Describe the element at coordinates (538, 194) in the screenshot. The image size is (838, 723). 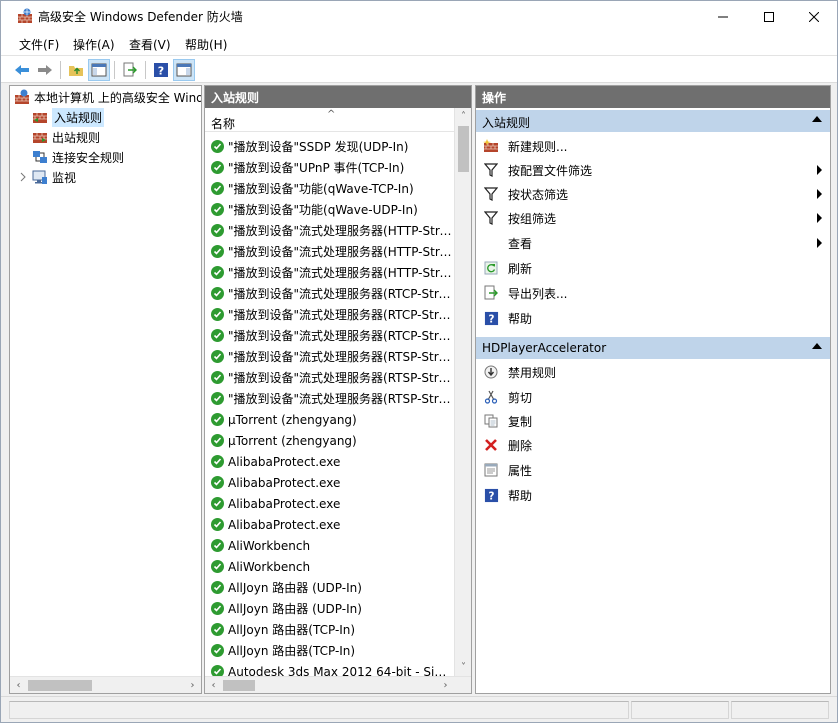
I see `action-label: 按状态筛选` at that location.